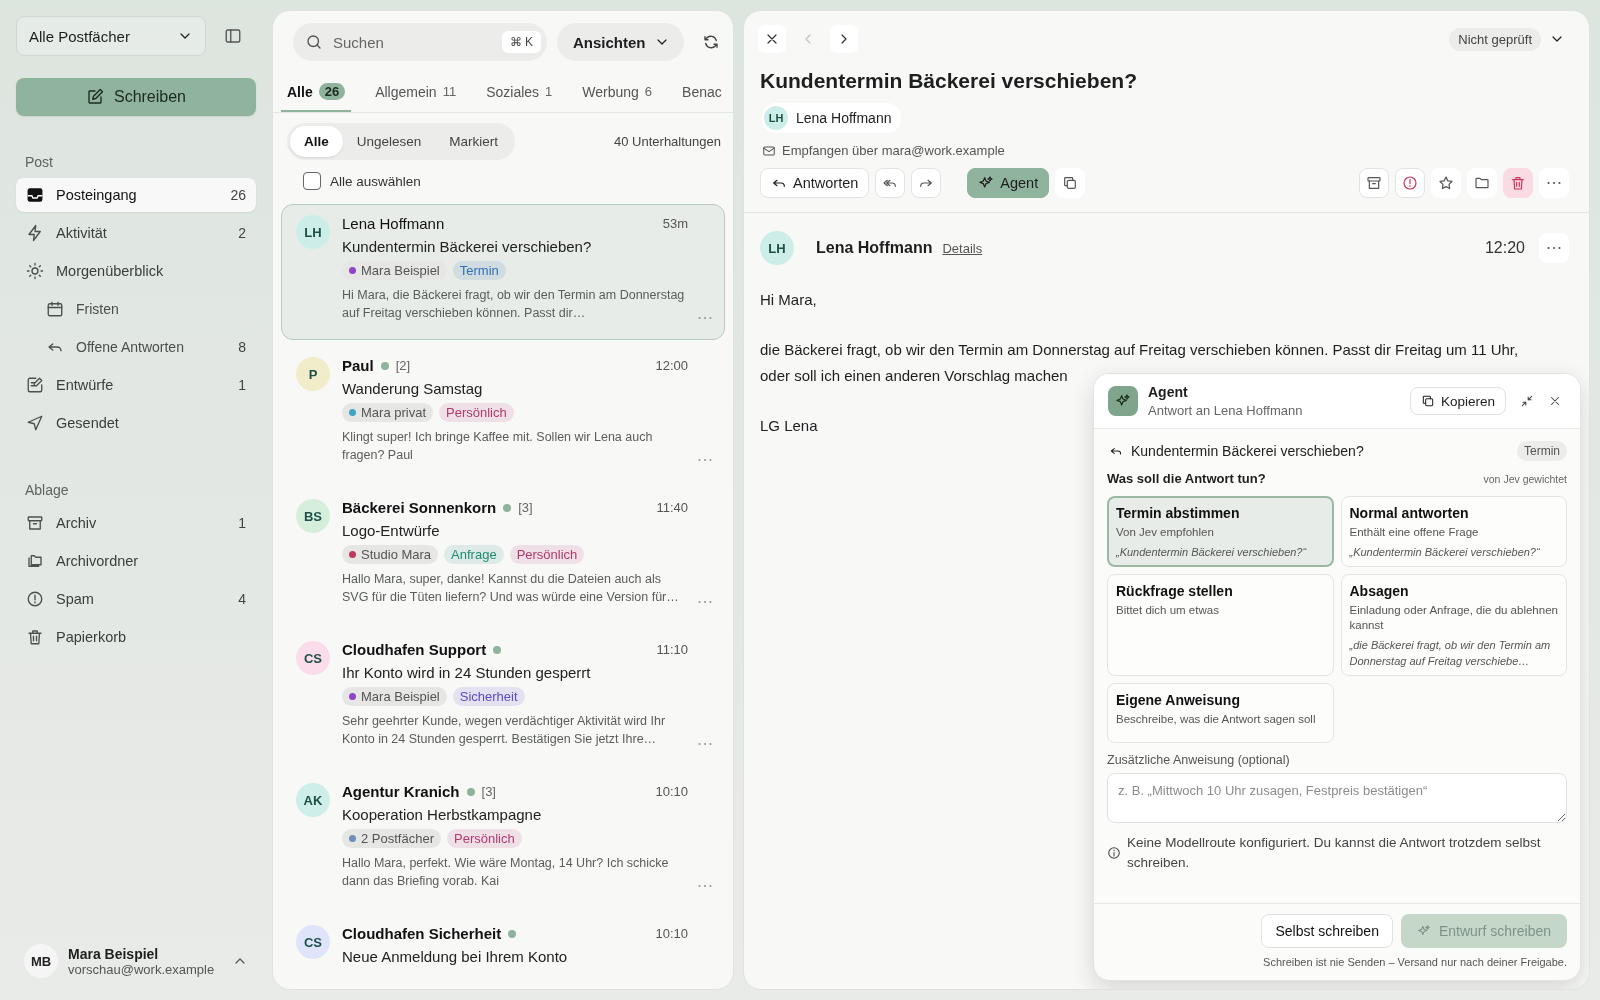 The height and width of the screenshot is (1000, 1600). What do you see at coordinates (312, 181) in the screenshot?
I see `checkbox` at bounding box center [312, 181].